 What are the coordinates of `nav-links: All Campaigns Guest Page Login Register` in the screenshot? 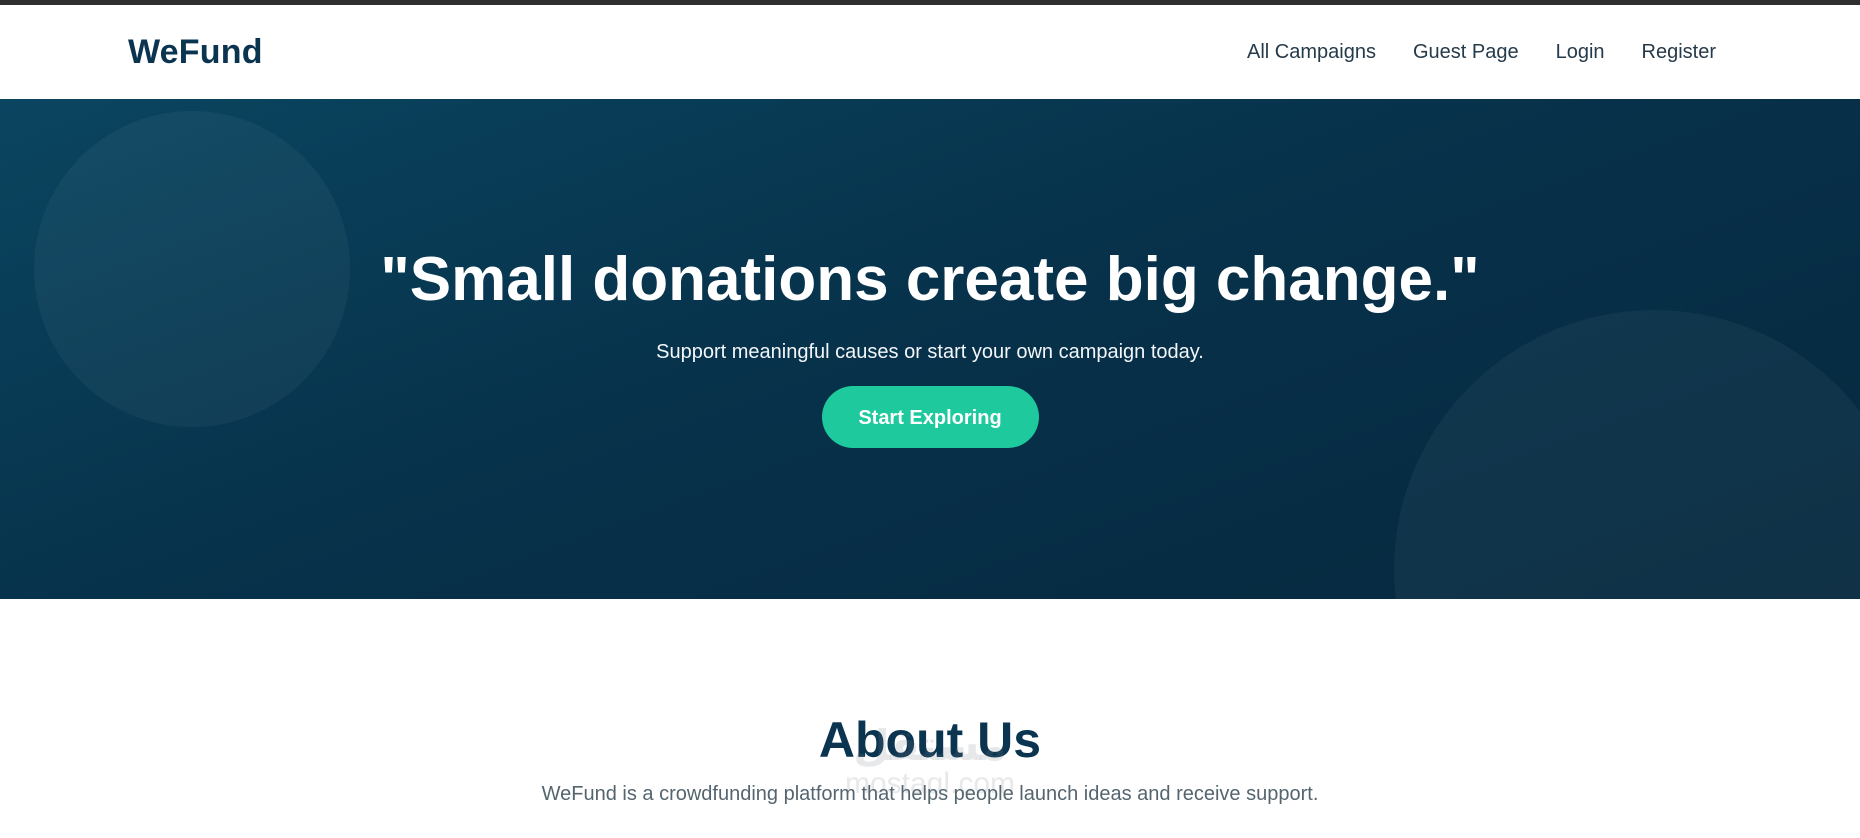 It's located at (1481, 52).